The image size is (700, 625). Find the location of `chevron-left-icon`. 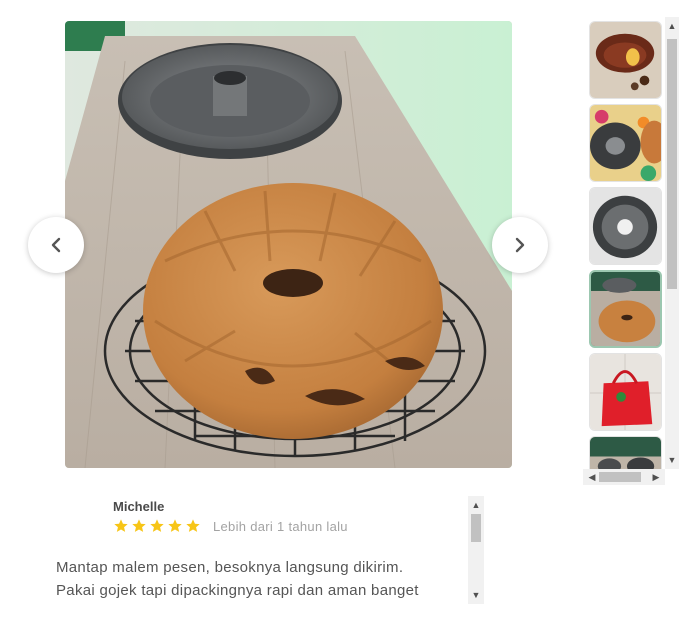

chevron-left-icon is located at coordinates (56, 245).